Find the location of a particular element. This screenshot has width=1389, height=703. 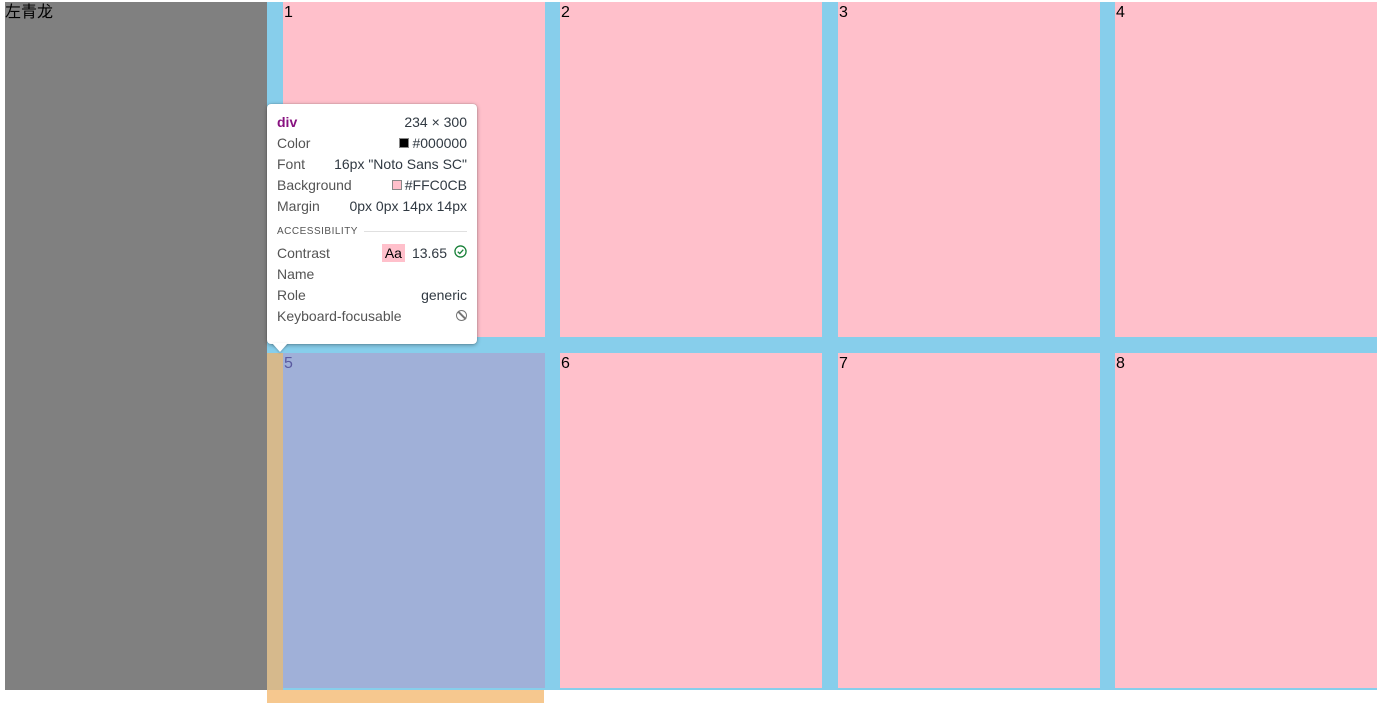

tooltip-row-font: Font 16px "Noto Sans SC" is located at coordinates (372, 163).